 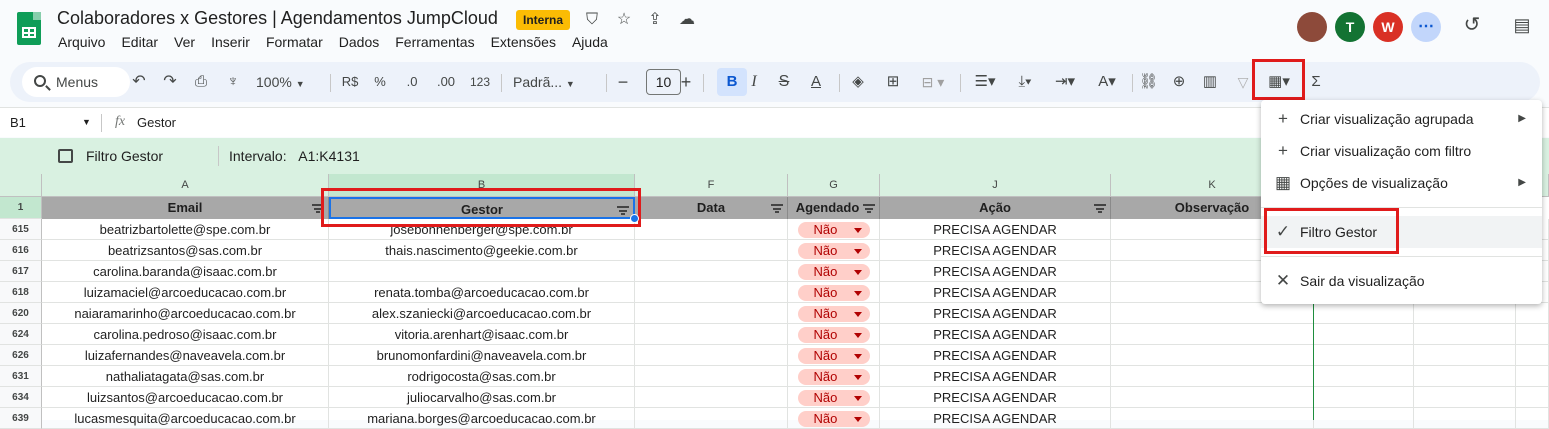 I want to click on vertical-align-icon: ⤓▾, so click(x=1025, y=82).